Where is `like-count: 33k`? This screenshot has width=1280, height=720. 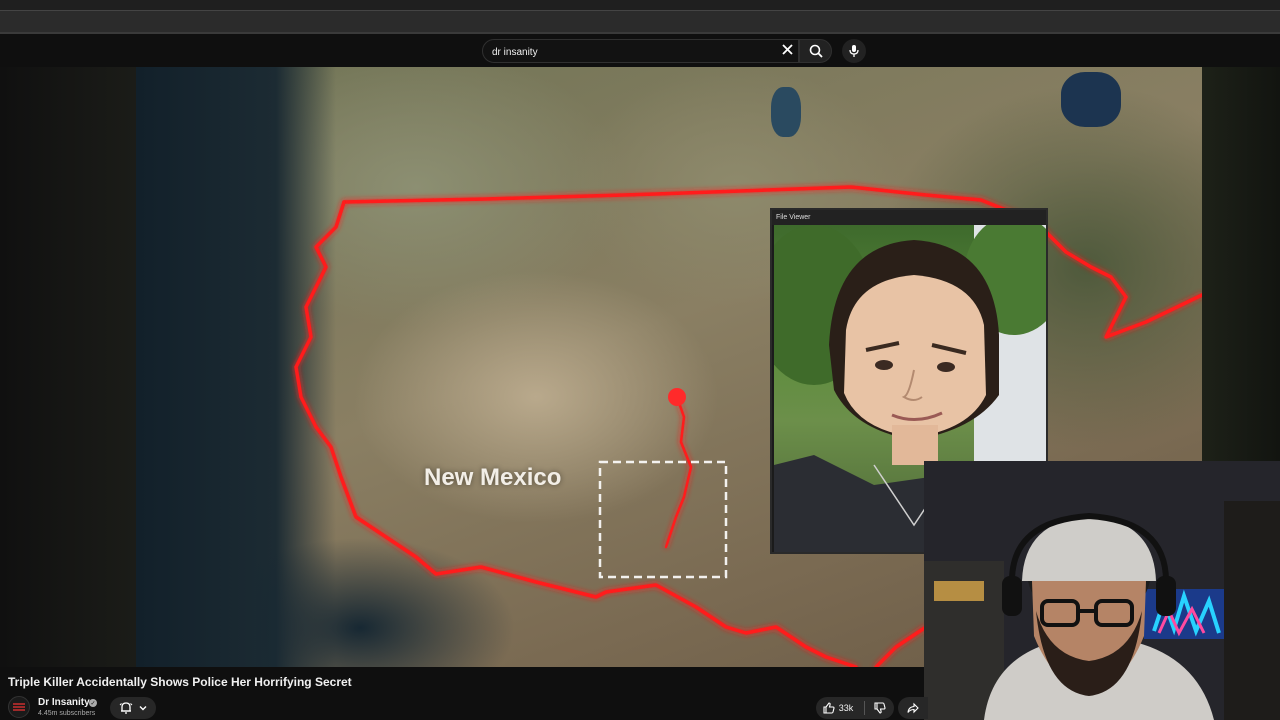
like-count: 33k is located at coordinates (846, 708).